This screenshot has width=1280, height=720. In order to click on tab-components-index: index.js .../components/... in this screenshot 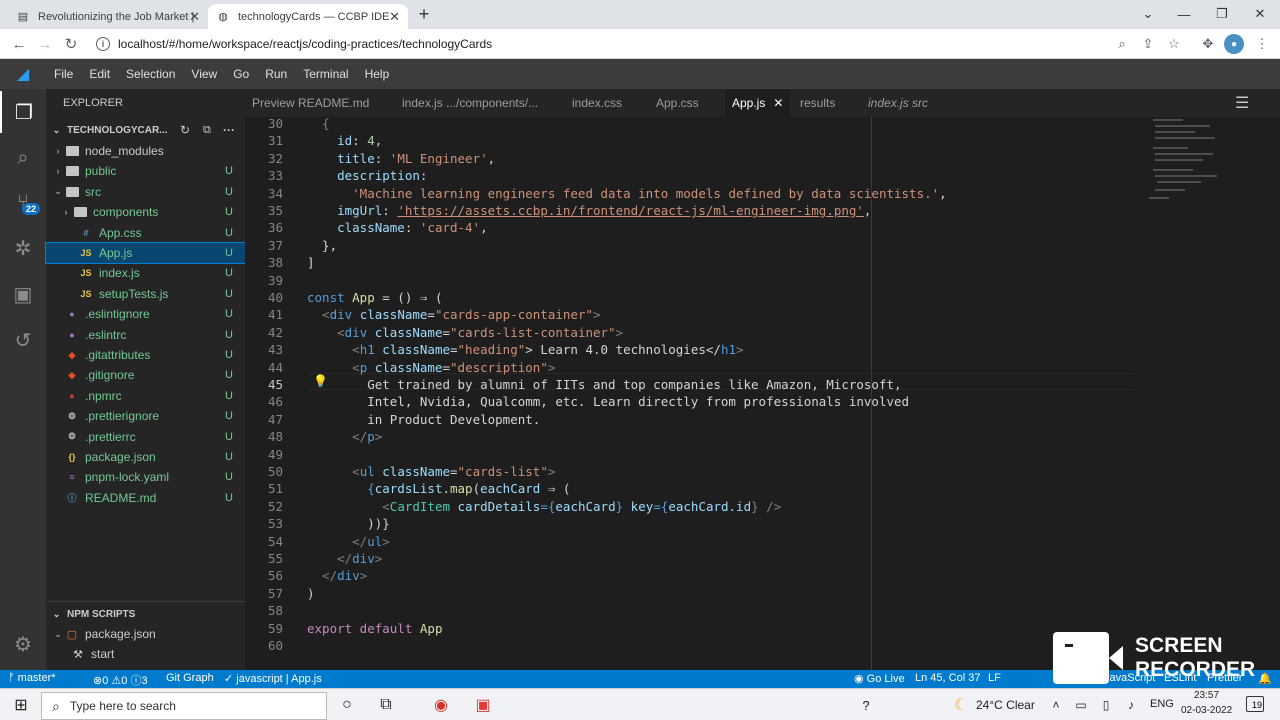, I will do `click(470, 103)`.